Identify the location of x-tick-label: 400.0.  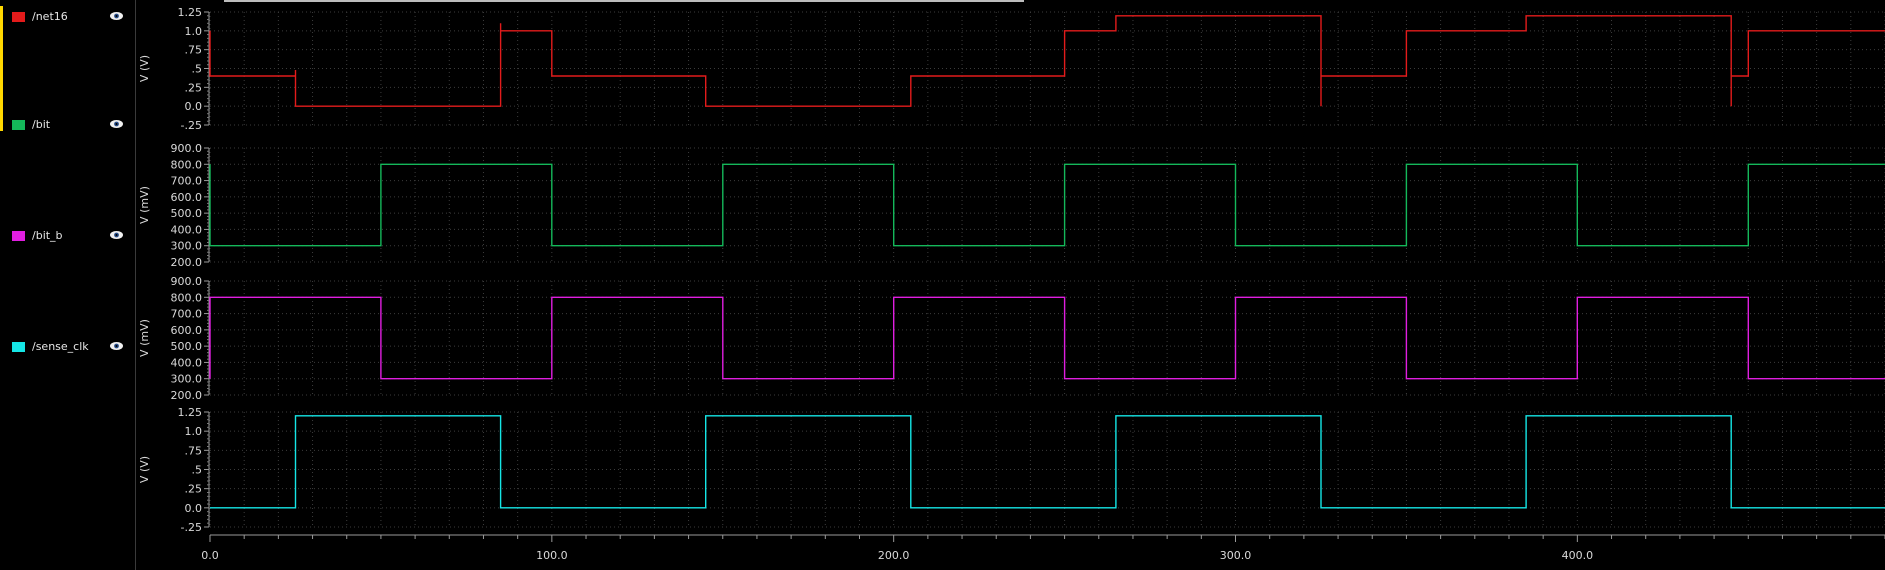
(1578, 555).